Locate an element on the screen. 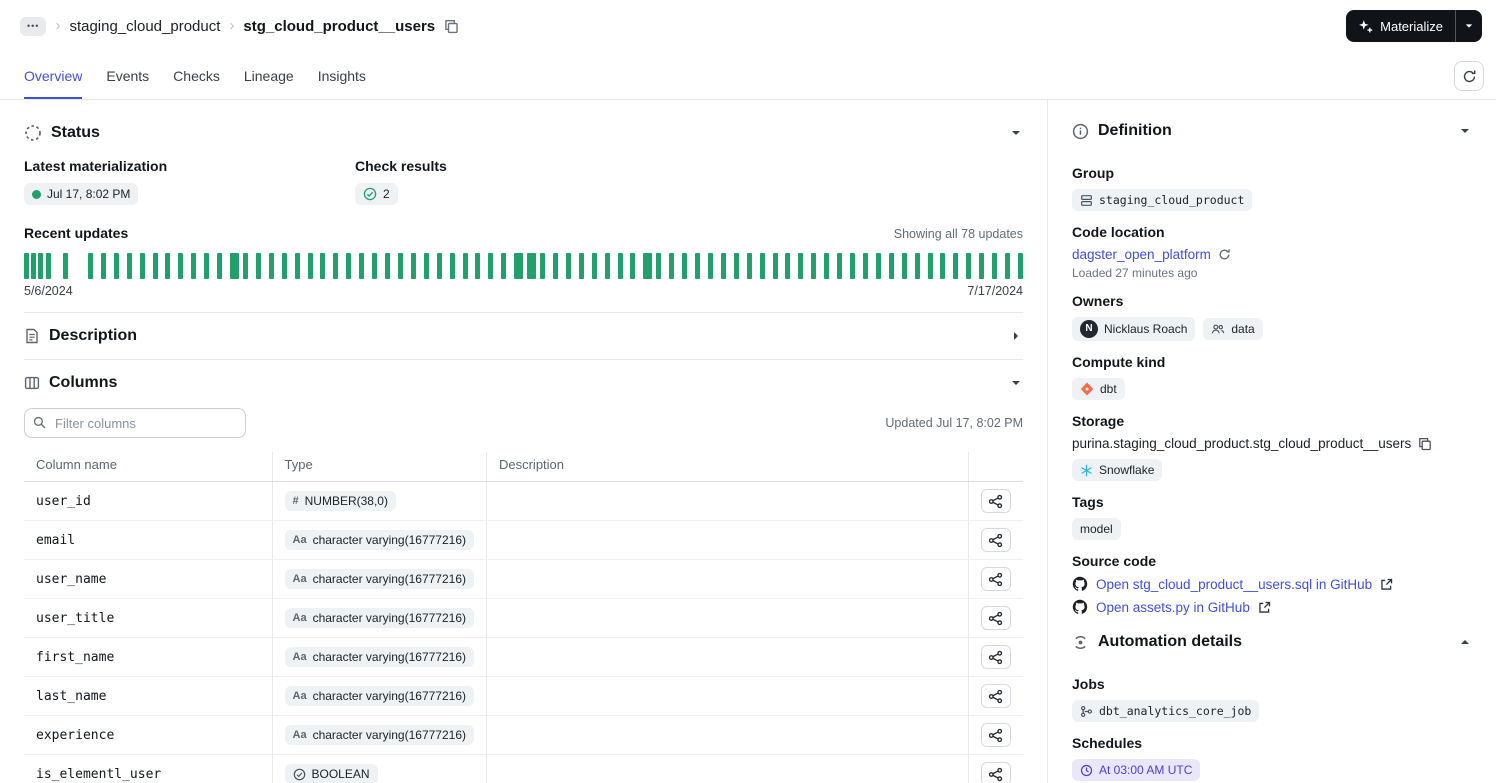 Image resolution: width=1496 pixels, height=783 pixels. refresh-button is located at coordinates (1469, 76).